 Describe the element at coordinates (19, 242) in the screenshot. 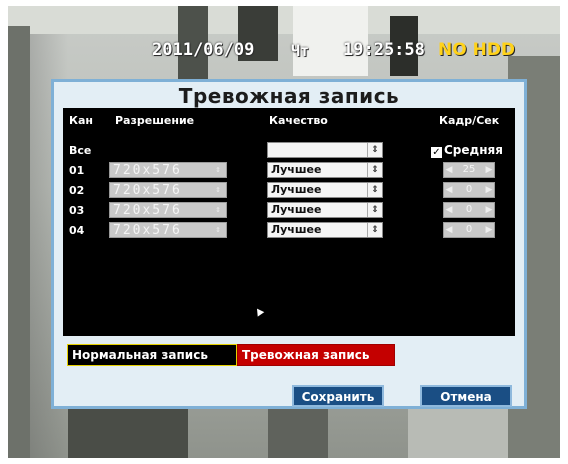

I see `camera-left-wall` at that location.